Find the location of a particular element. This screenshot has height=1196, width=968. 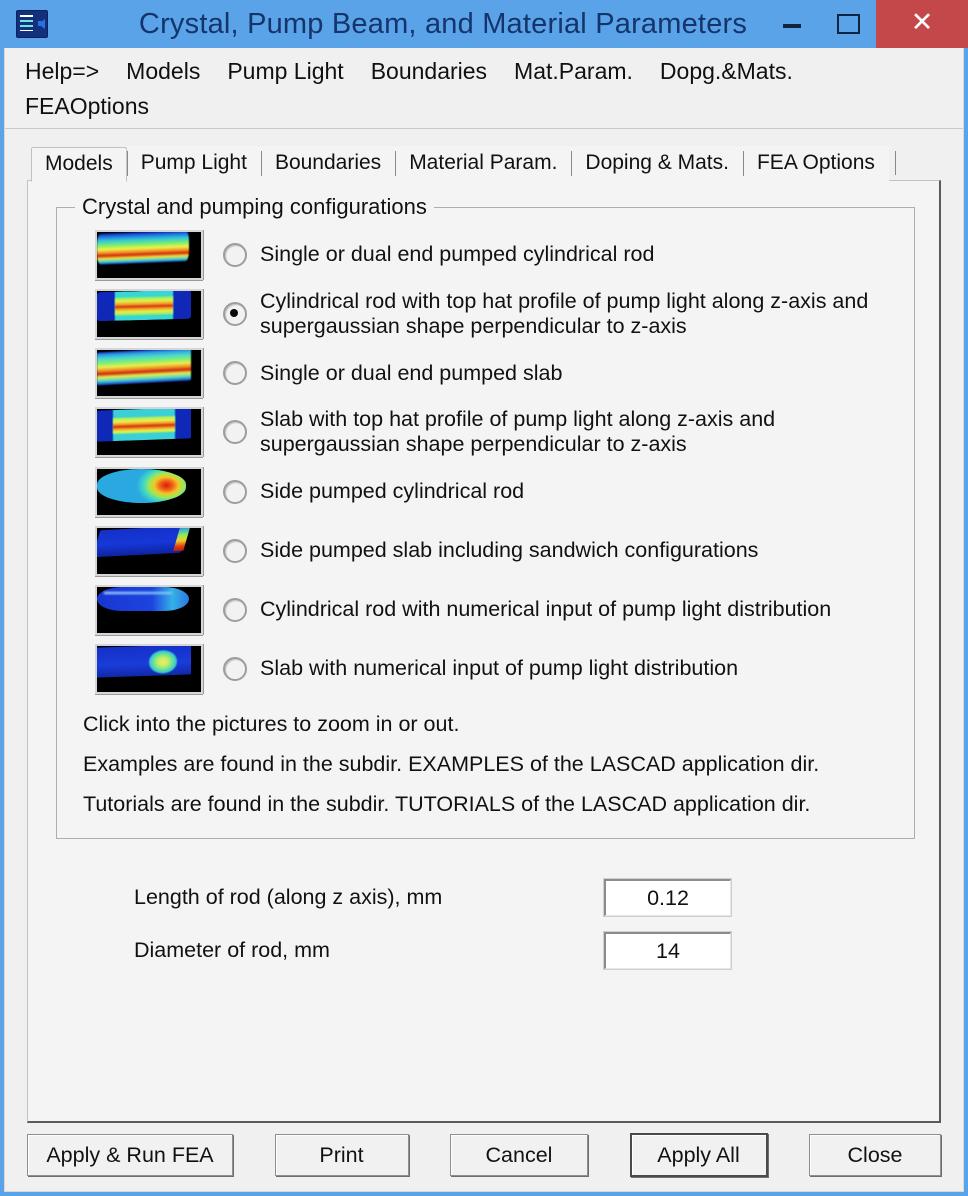

numerical-slab-thumbnail is located at coordinates (149, 668).